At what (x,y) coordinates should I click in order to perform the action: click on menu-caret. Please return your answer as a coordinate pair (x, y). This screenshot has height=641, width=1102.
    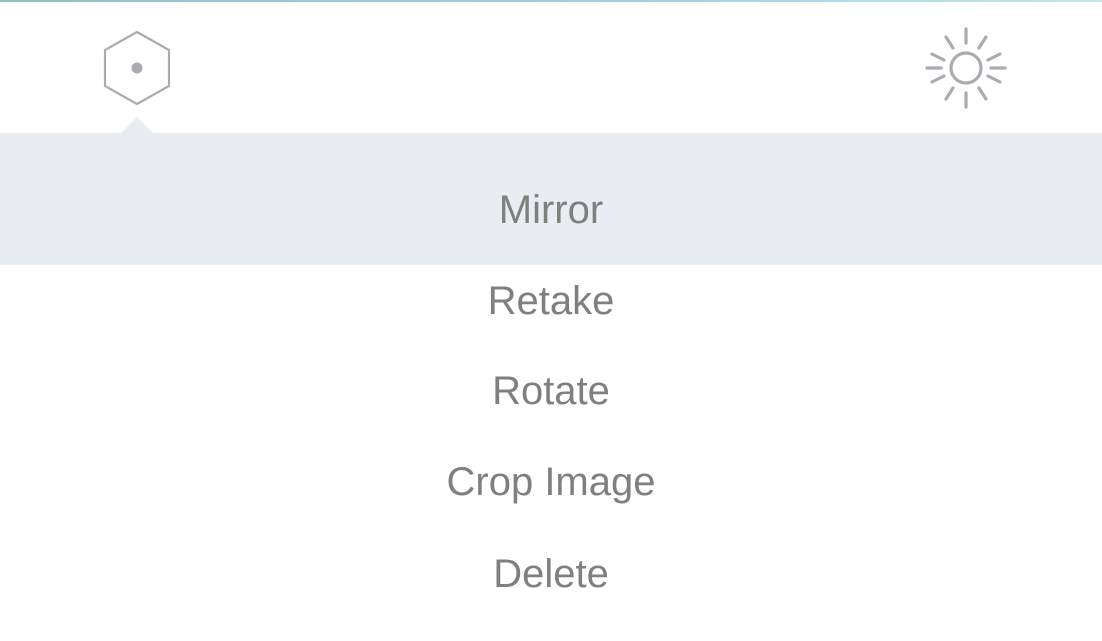
    Looking at the image, I should click on (137, 125).